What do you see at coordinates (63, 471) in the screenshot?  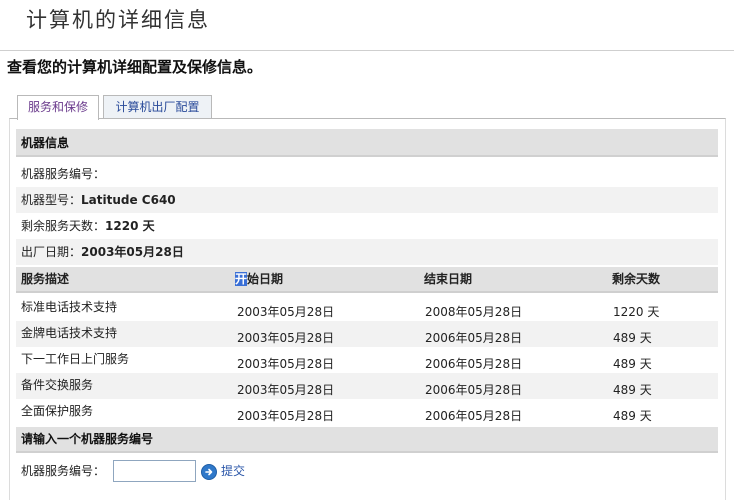 I see `service-tag-field-label: 机器服务编号：` at bounding box center [63, 471].